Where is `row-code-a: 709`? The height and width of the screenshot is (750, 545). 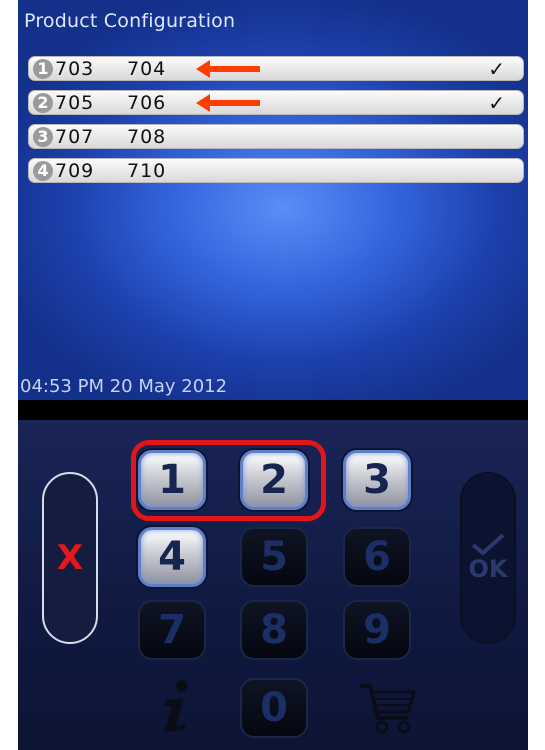 row-code-a: 709 is located at coordinates (75, 171).